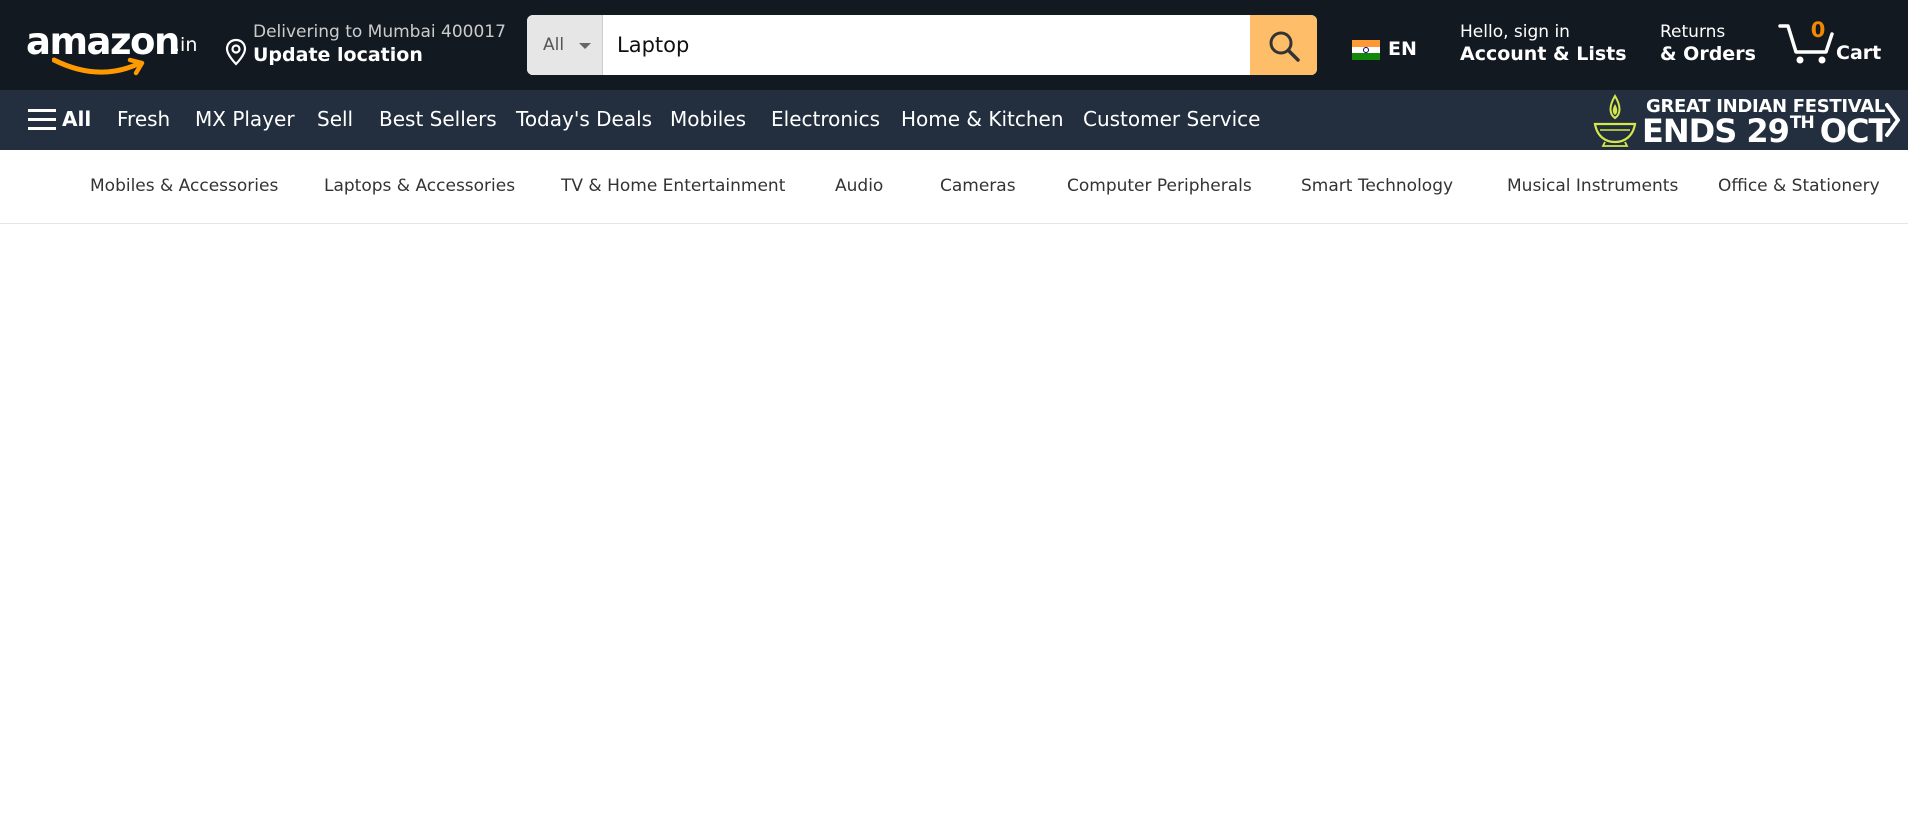  Describe the element at coordinates (673, 186) in the screenshot. I see `subnav-tv-home-entertainment: TV & Home Entertainment` at that location.